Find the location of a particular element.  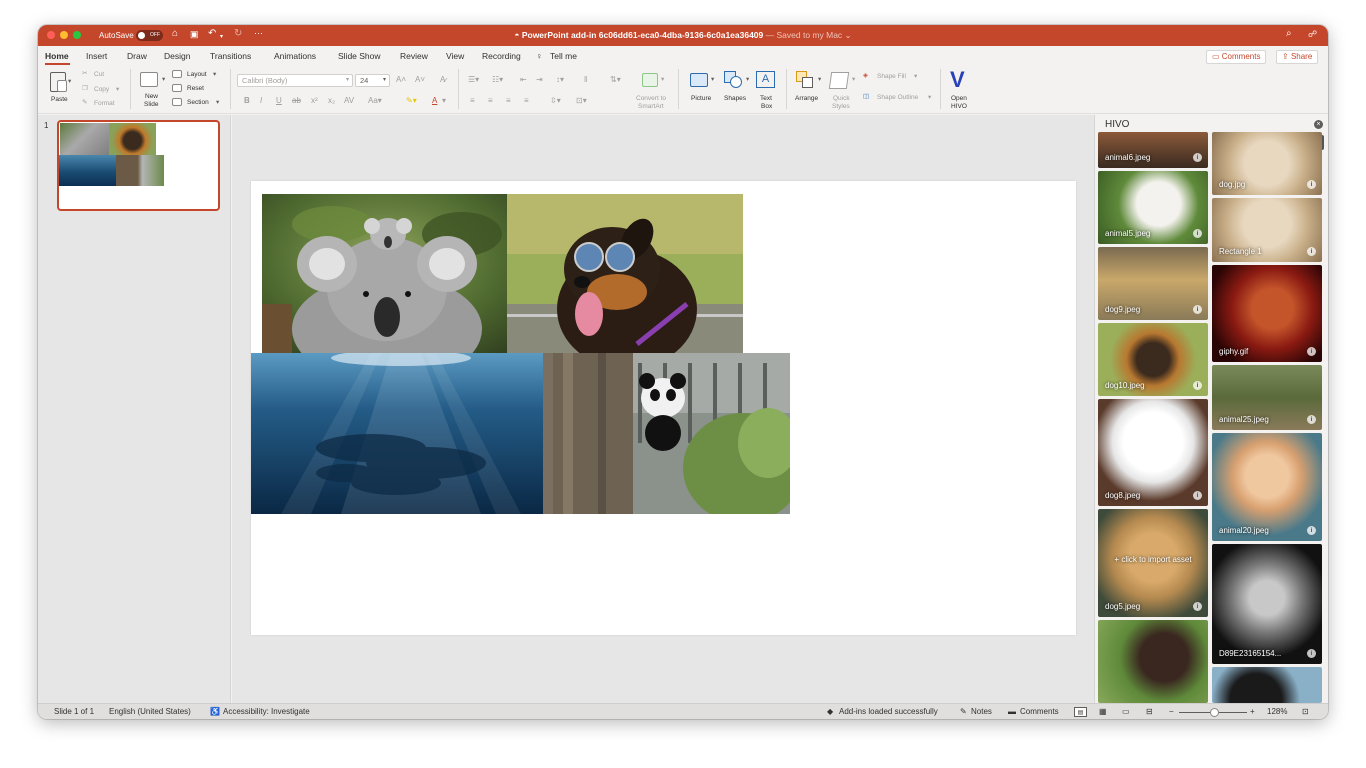

tab-review: Review is located at coordinates (414, 56).